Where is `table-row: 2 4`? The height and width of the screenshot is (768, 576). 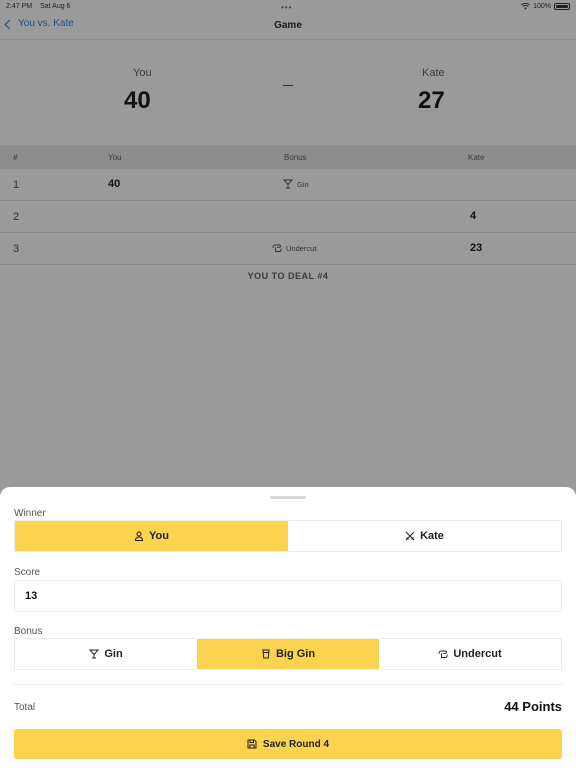 table-row: 2 4 is located at coordinates (288, 217).